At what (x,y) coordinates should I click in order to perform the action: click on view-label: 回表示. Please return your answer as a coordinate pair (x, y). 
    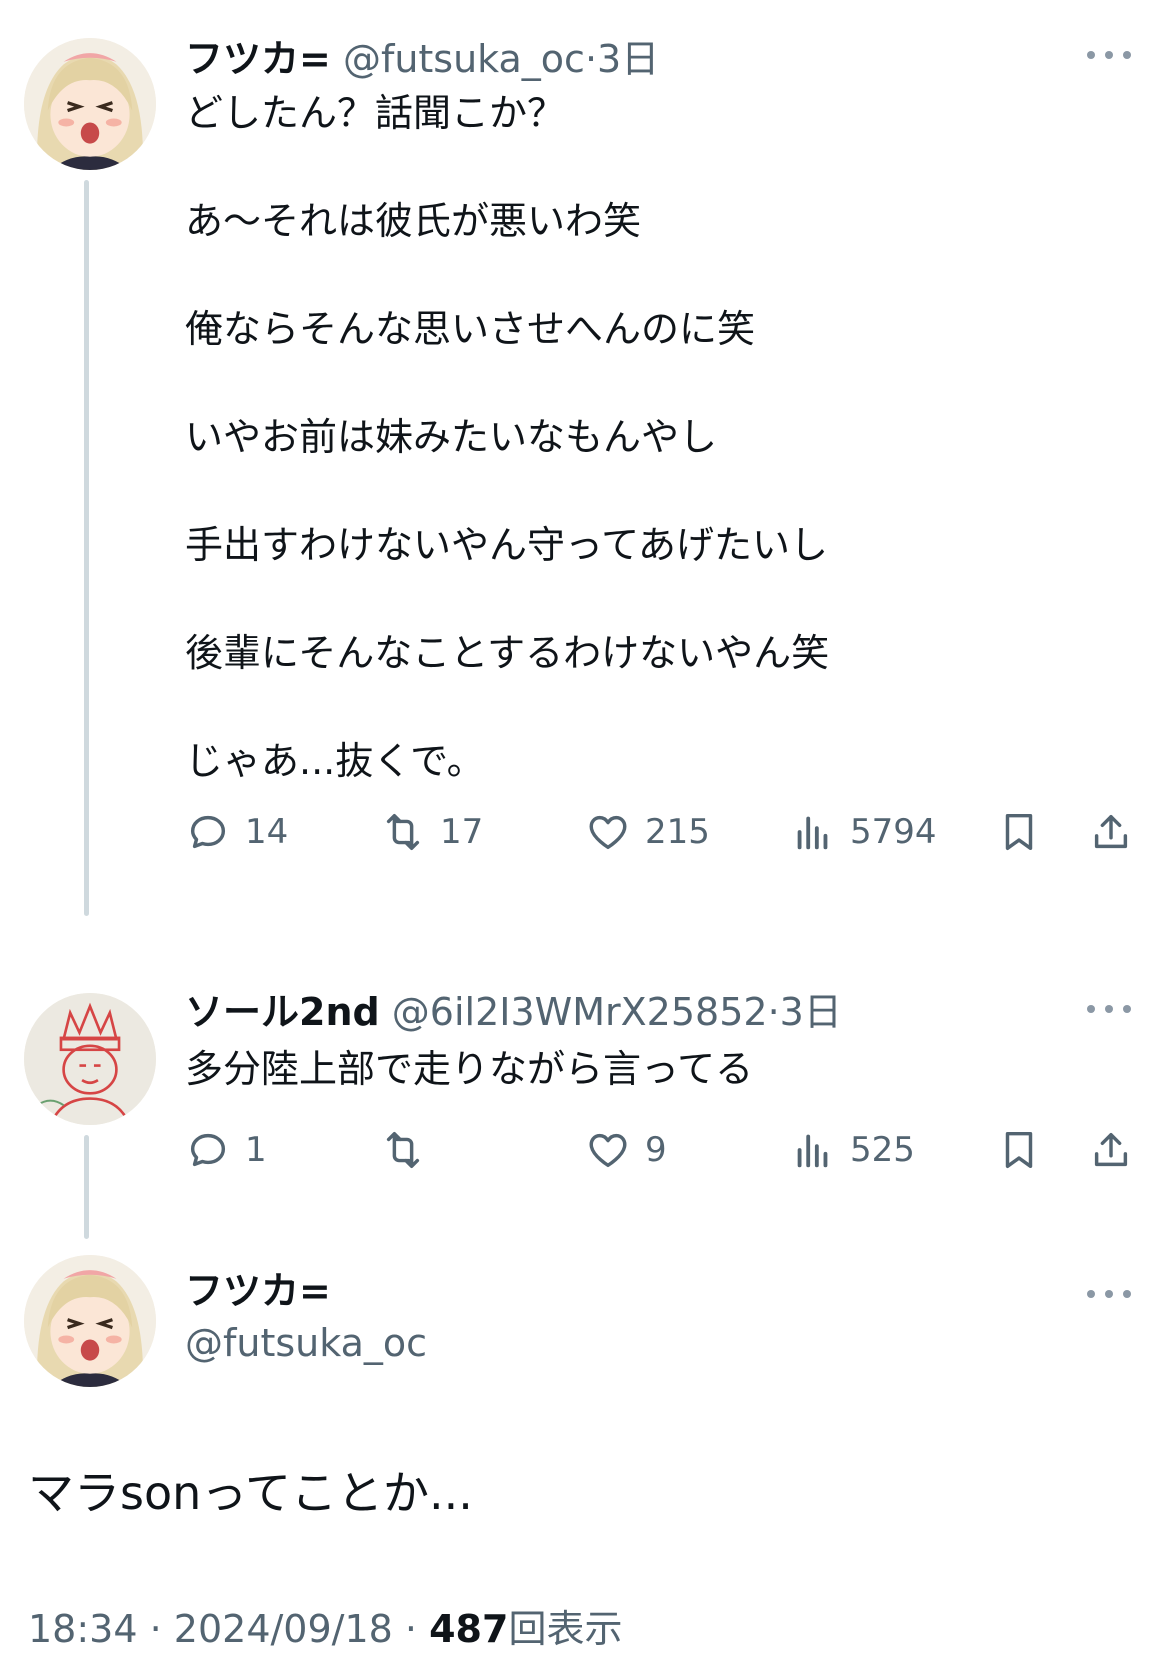
    Looking at the image, I should click on (565, 1629).